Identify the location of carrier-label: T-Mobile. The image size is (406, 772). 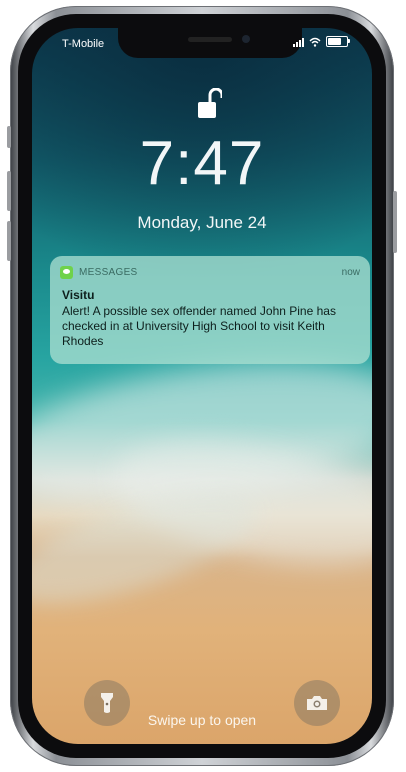
(83, 44).